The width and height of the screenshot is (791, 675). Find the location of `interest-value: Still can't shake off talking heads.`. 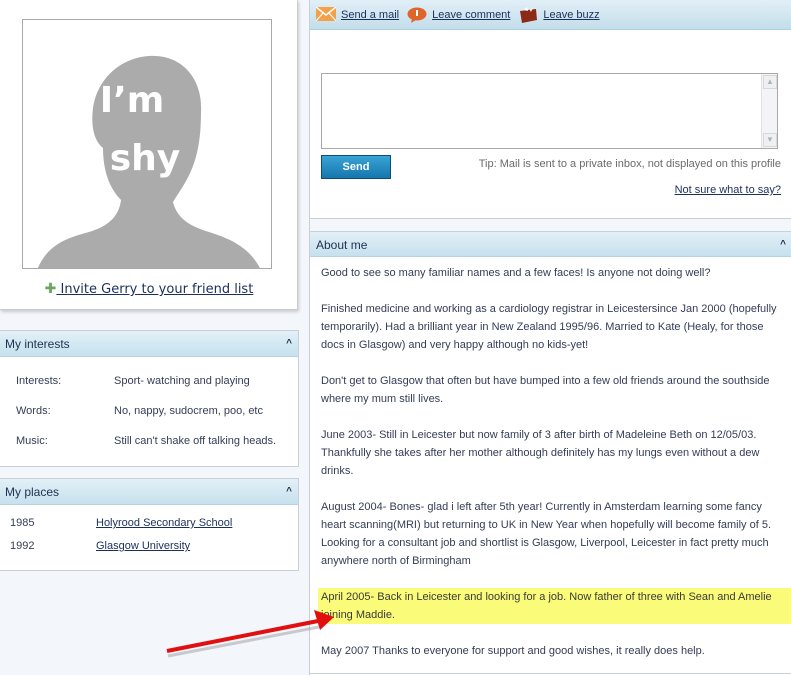

interest-value: Still can't shake off talking heads. is located at coordinates (195, 441).